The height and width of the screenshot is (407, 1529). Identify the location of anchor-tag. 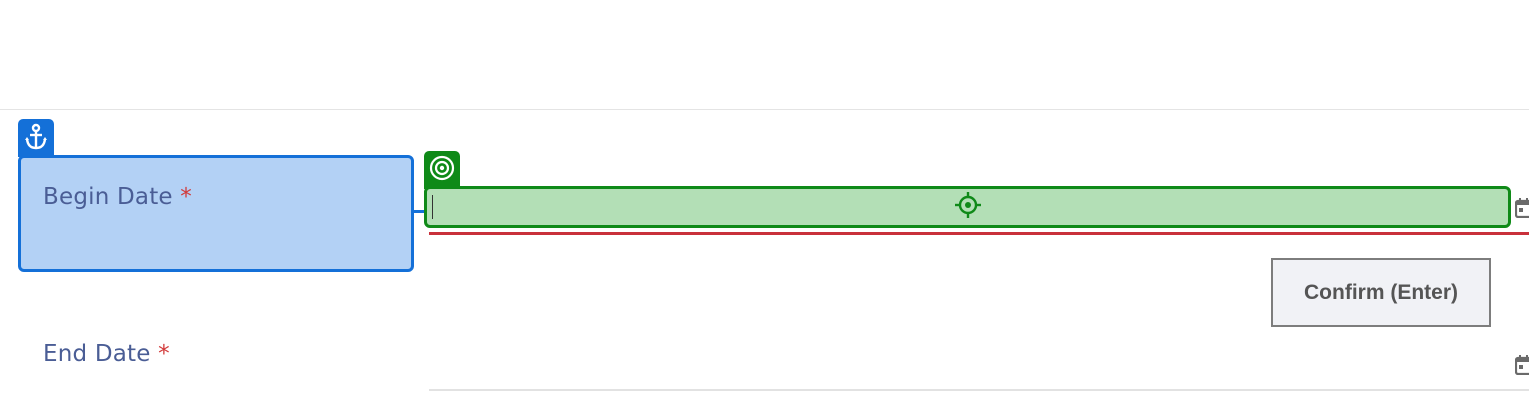
(36, 138).